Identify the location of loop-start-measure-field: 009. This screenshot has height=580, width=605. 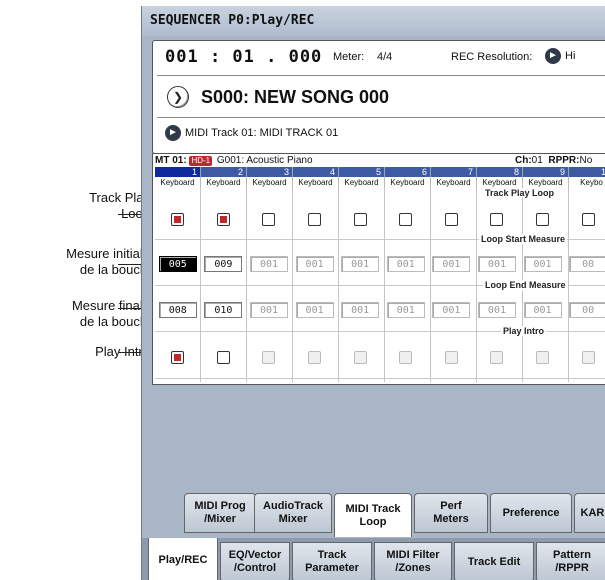
(223, 264).